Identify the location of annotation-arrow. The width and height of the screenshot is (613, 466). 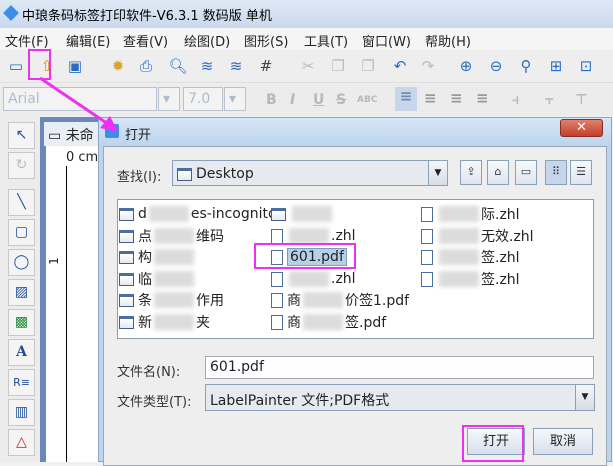
(78, 104).